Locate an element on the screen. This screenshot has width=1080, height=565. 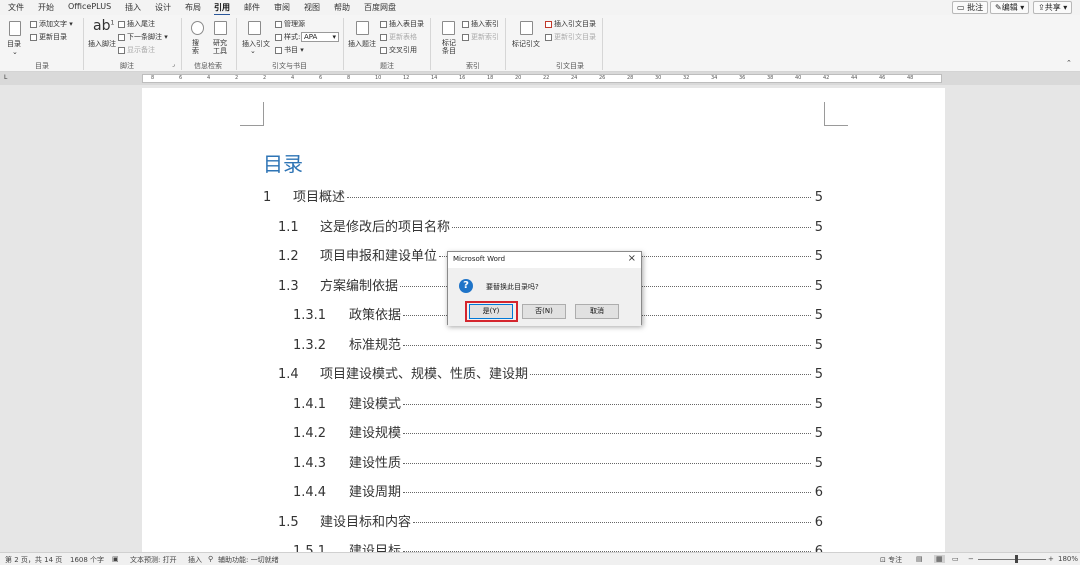
toc-entry-text: 建设模式 is located at coordinates (375, 404).